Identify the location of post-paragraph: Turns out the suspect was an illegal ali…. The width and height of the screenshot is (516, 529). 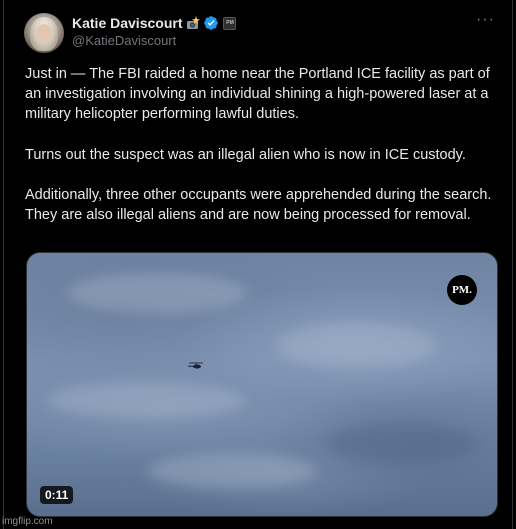
(245, 154).